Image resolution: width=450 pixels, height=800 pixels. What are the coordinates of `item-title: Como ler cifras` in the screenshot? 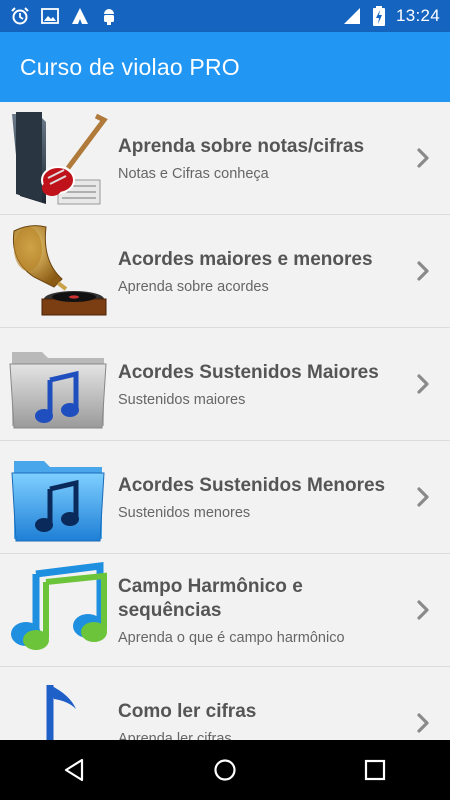 It's located at (187, 711).